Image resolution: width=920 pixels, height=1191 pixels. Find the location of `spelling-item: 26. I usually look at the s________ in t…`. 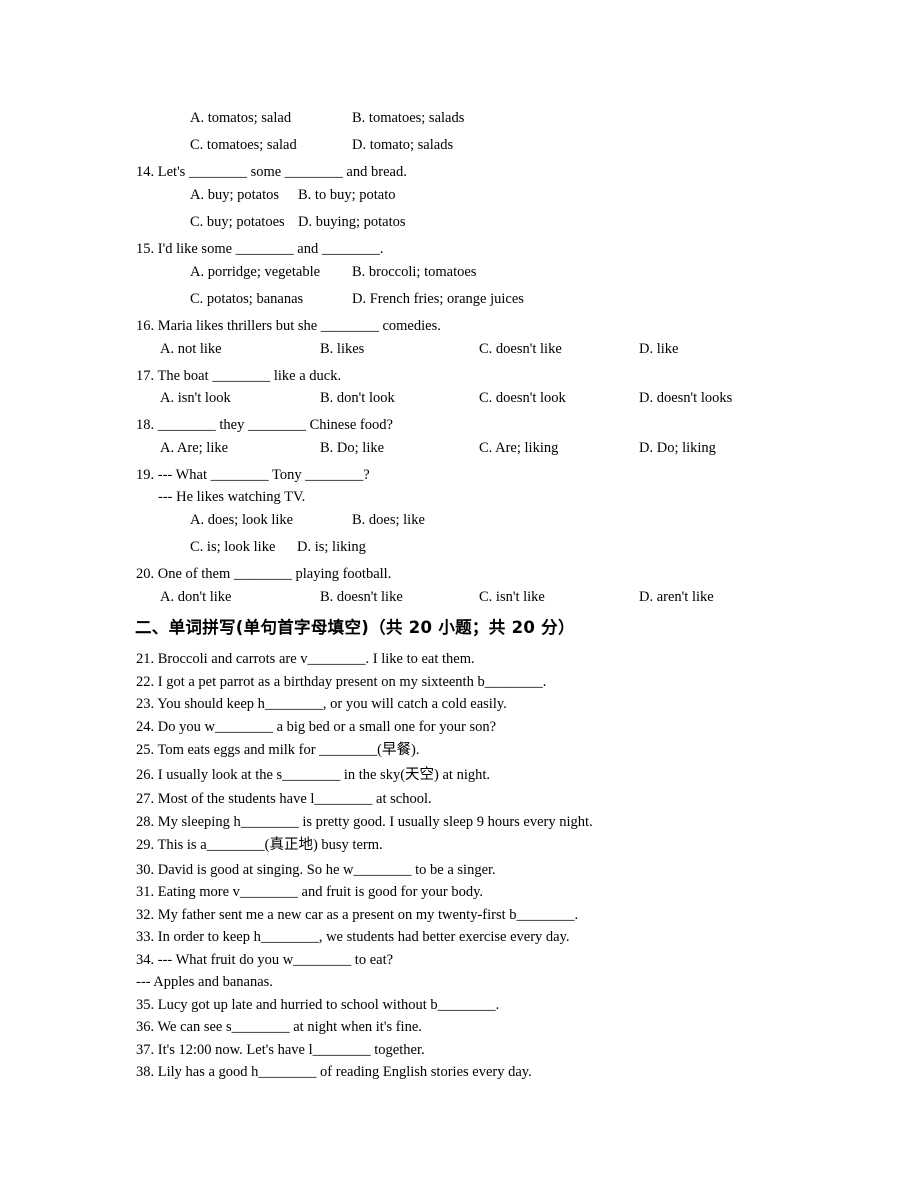

spelling-item: 26. I usually look at the s________ in t… is located at coordinates (313, 775).